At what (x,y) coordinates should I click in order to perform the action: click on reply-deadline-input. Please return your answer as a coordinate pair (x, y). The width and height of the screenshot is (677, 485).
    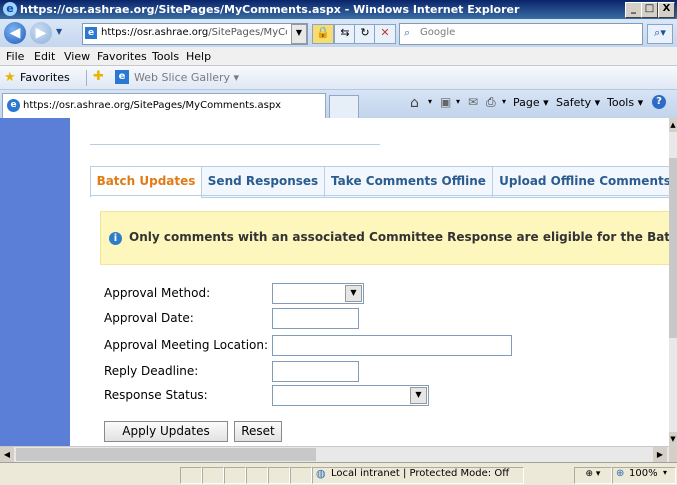
    Looking at the image, I should click on (315, 371).